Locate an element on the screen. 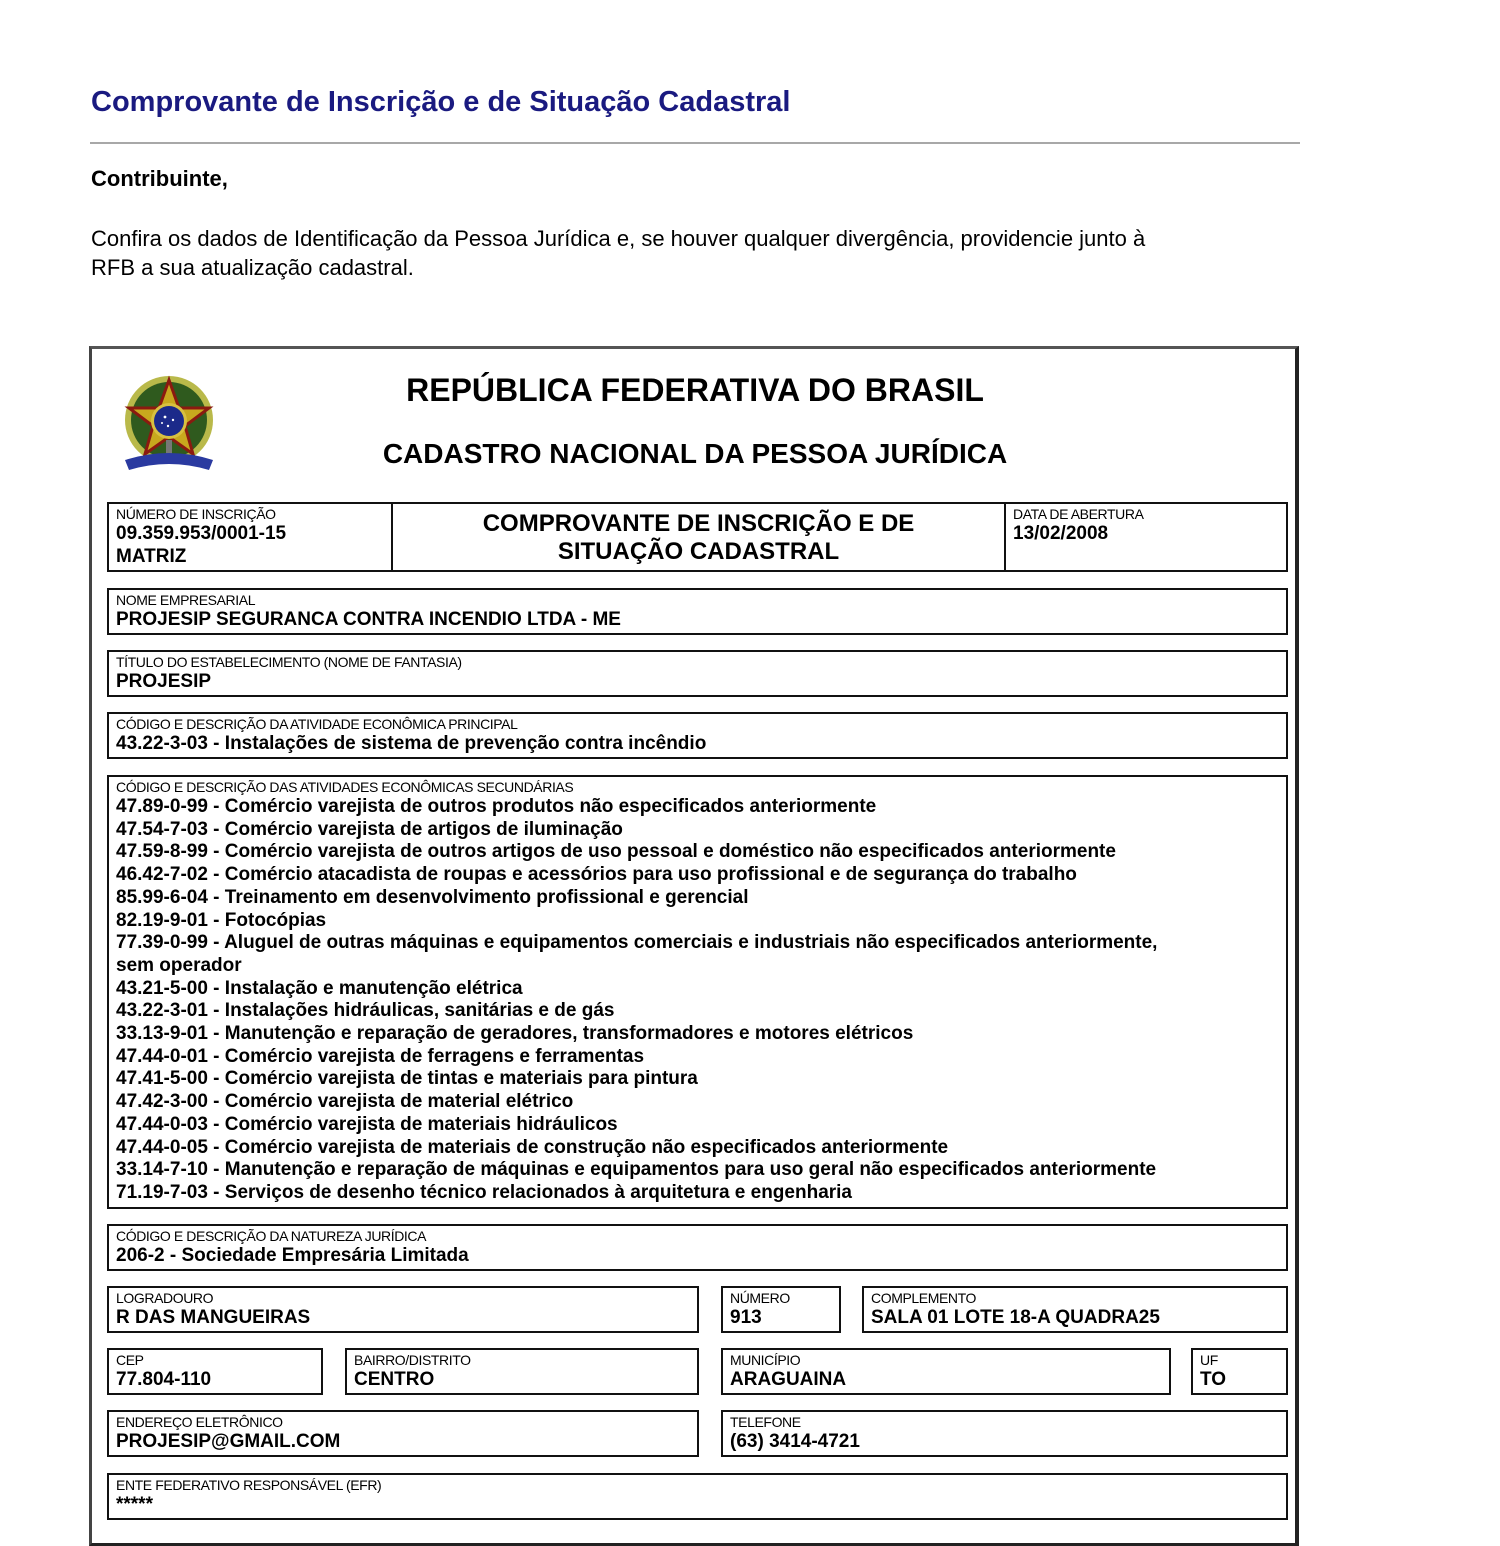 Image resolution: width=1500 pixels, height=1546 pixels. registration-number: 09.359.953/0001-15 is located at coordinates (201, 533).